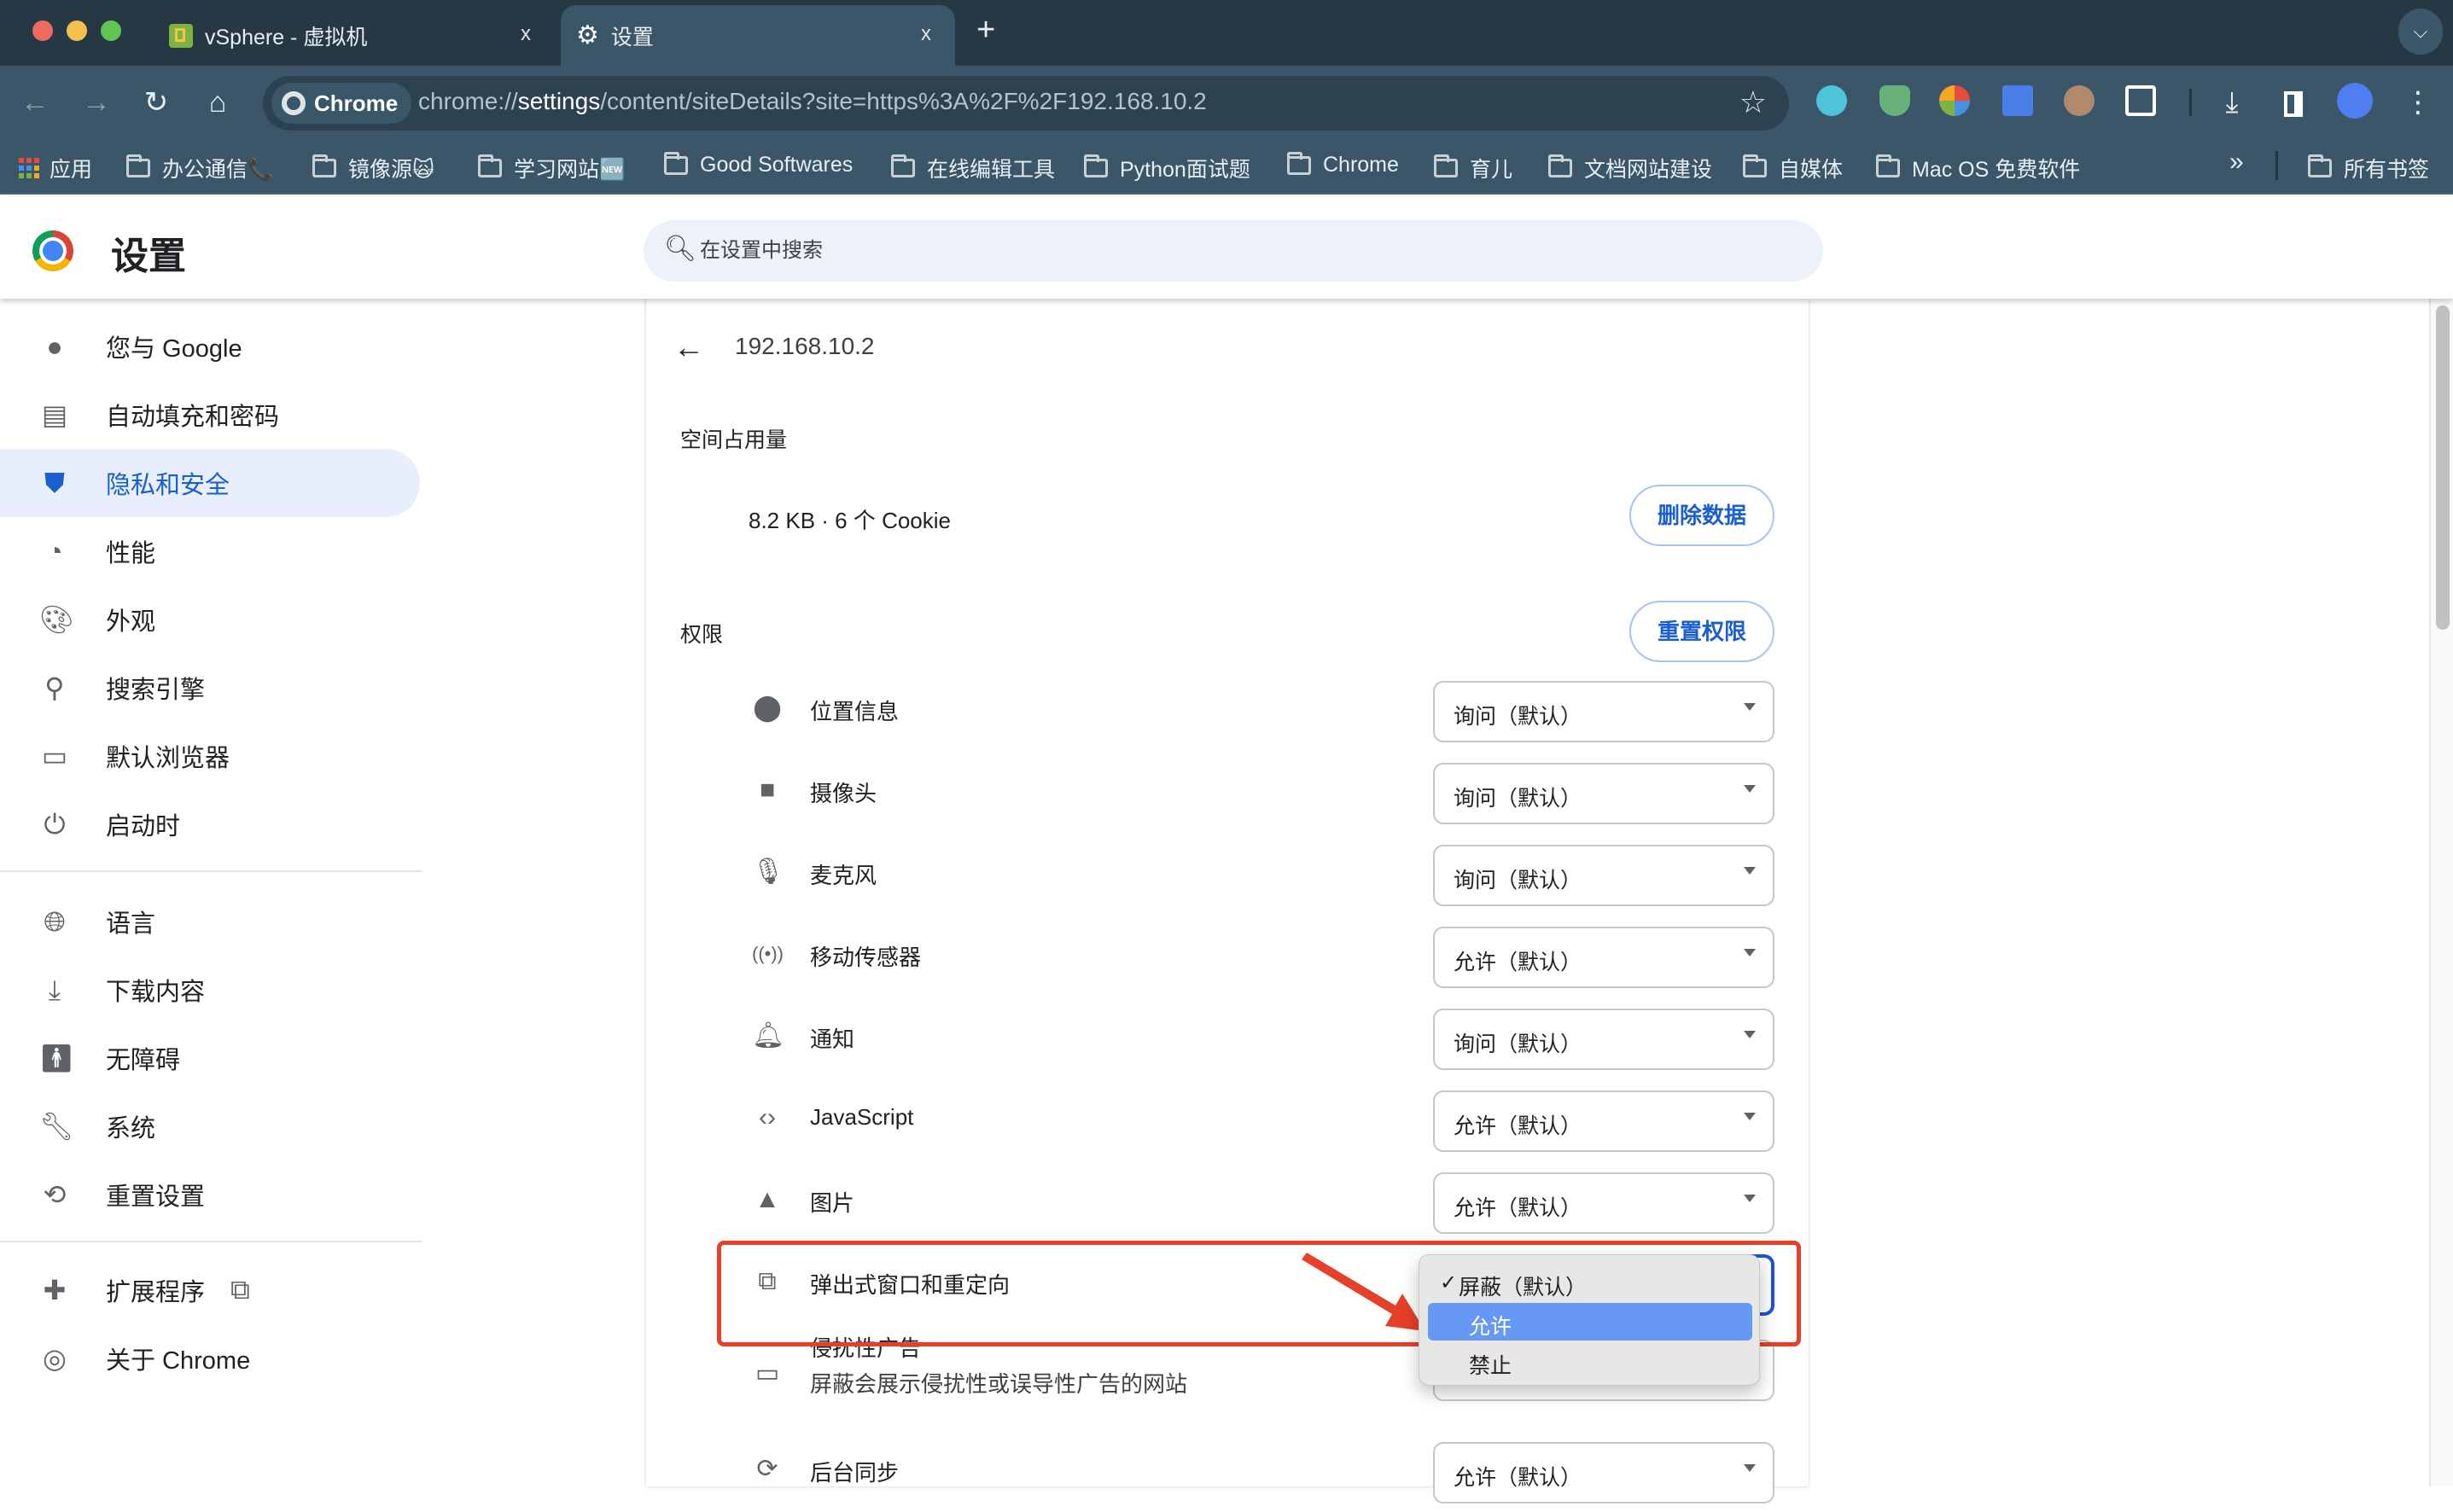  I want to click on menu-option-allow: 允许, so click(1590, 1321).